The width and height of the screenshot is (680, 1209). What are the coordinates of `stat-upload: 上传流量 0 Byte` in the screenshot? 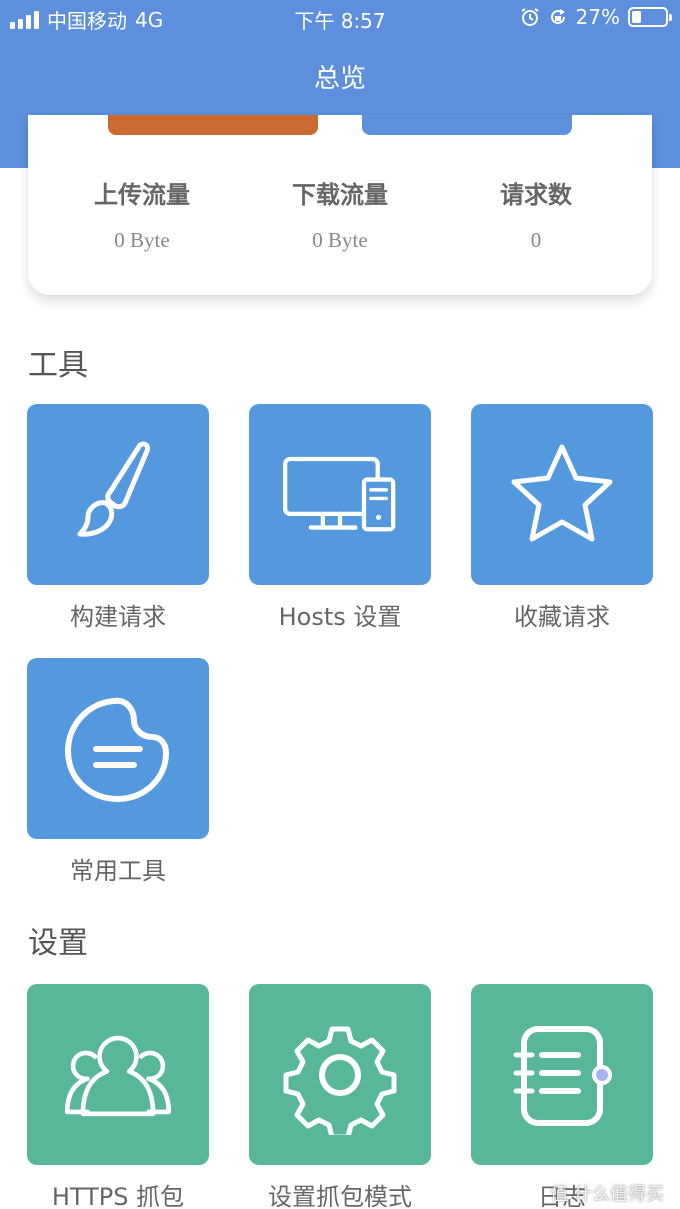 It's located at (142, 214).